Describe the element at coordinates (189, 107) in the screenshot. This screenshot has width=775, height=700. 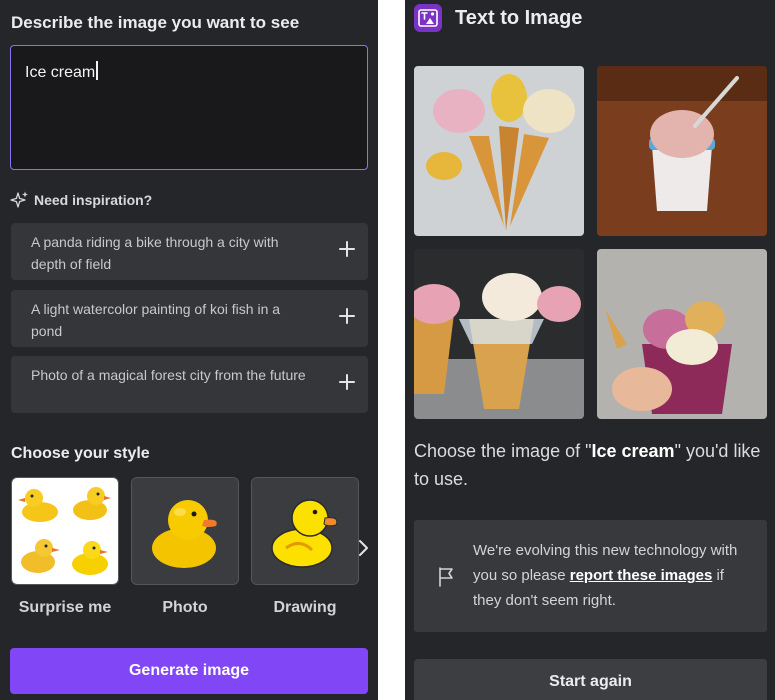
I see `prompt-input: Ice cream` at that location.